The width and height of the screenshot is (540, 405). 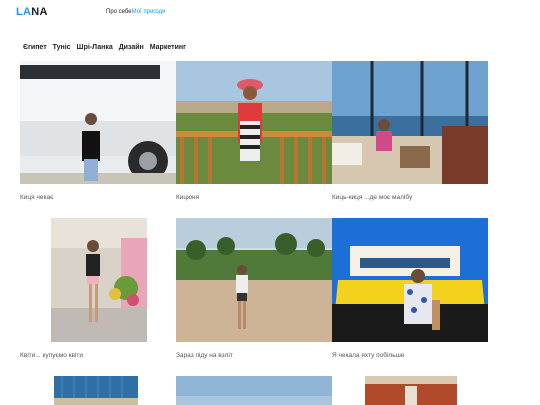 What do you see at coordinates (39, 12) in the screenshot?
I see `logo-part2: NA` at bounding box center [39, 12].